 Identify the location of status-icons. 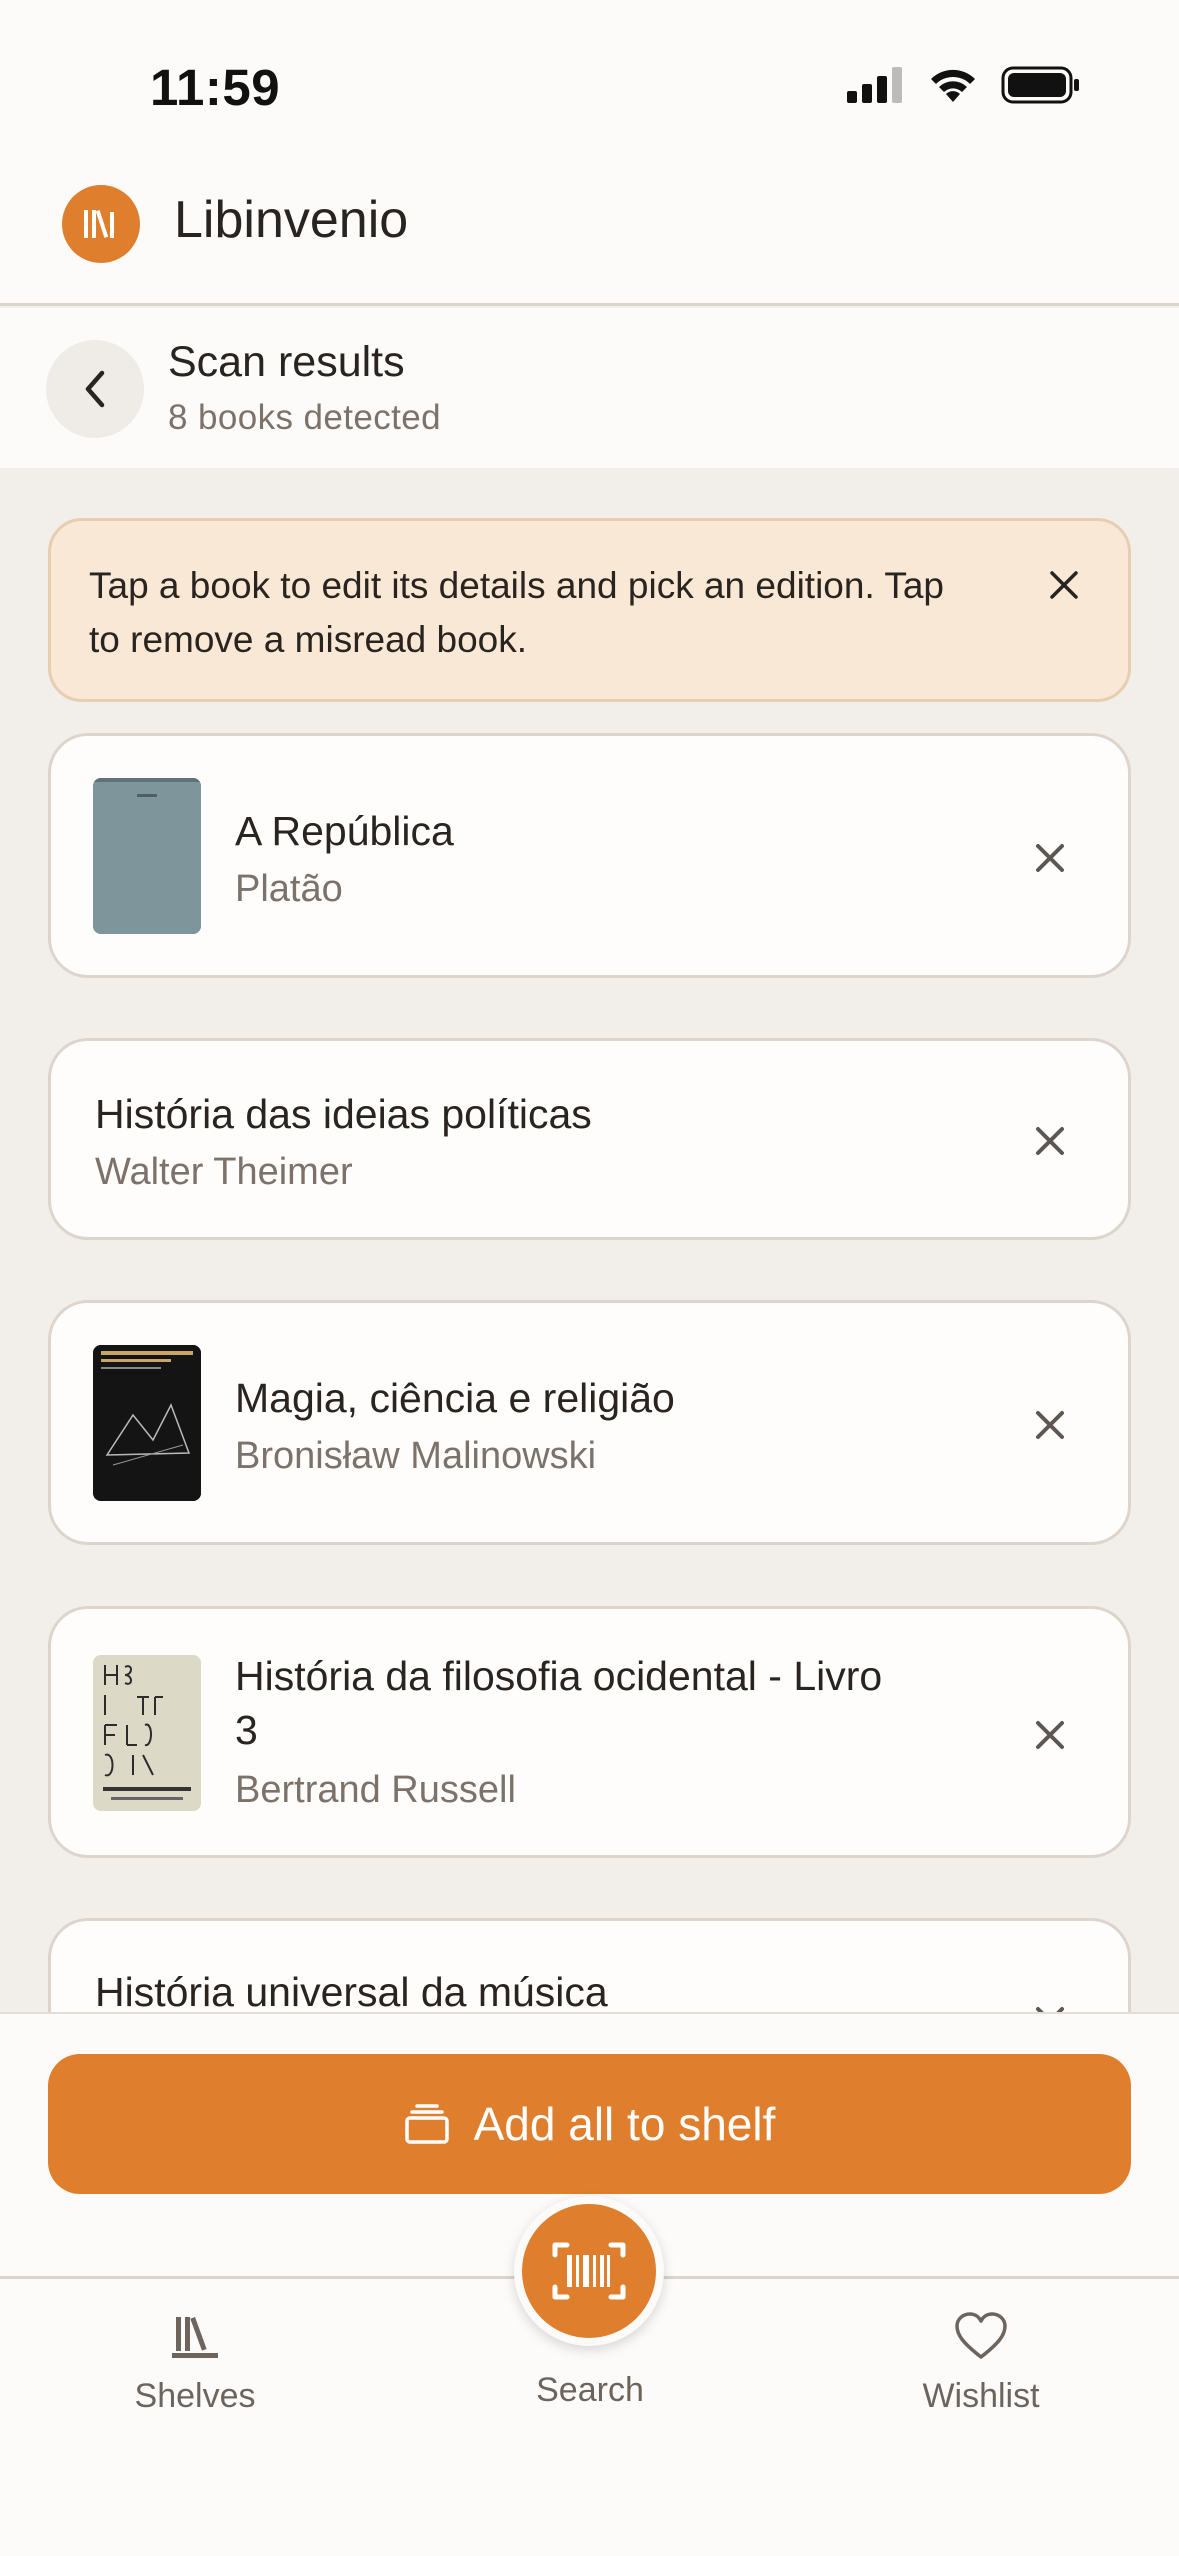
(964, 85).